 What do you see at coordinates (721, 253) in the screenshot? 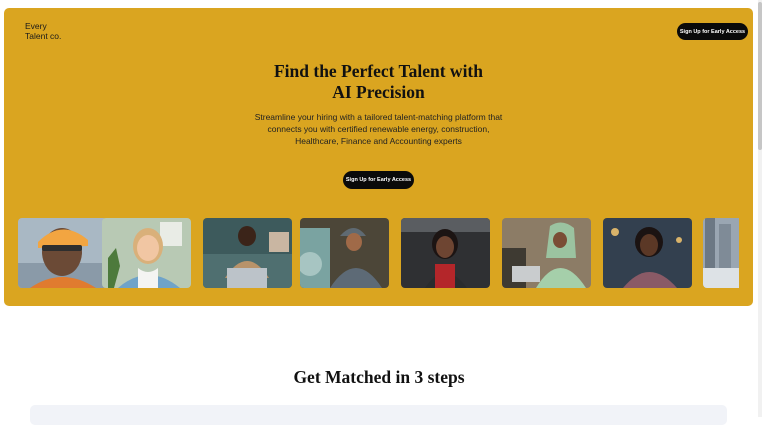
I see `city-scene-photo` at bounding box center [721, 253].